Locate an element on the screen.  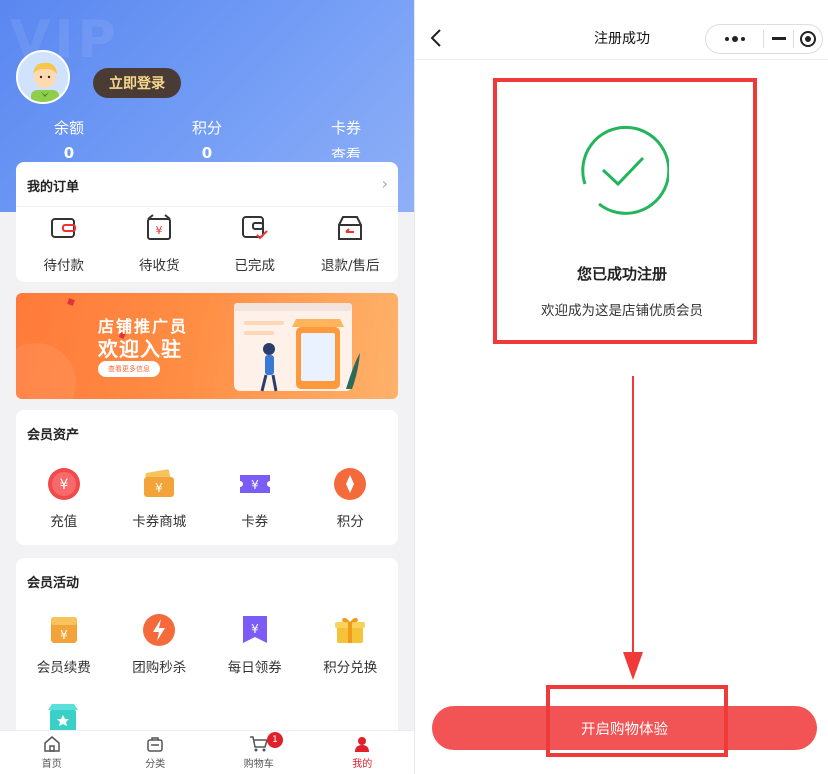
asset-item-coupon: ¥ 卡券 is located at coordinates (255, 498).